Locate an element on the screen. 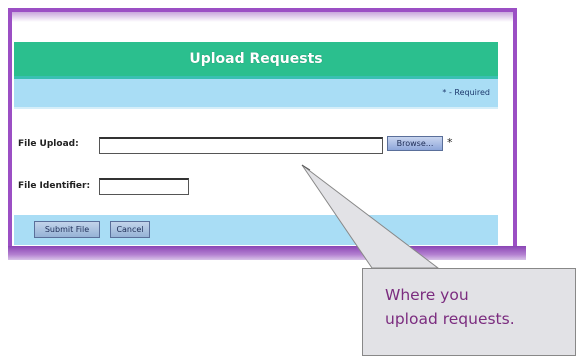 This screenshot has width=576, height=356. callout-line-2: upload requests. is located at coordinates (450, 319).